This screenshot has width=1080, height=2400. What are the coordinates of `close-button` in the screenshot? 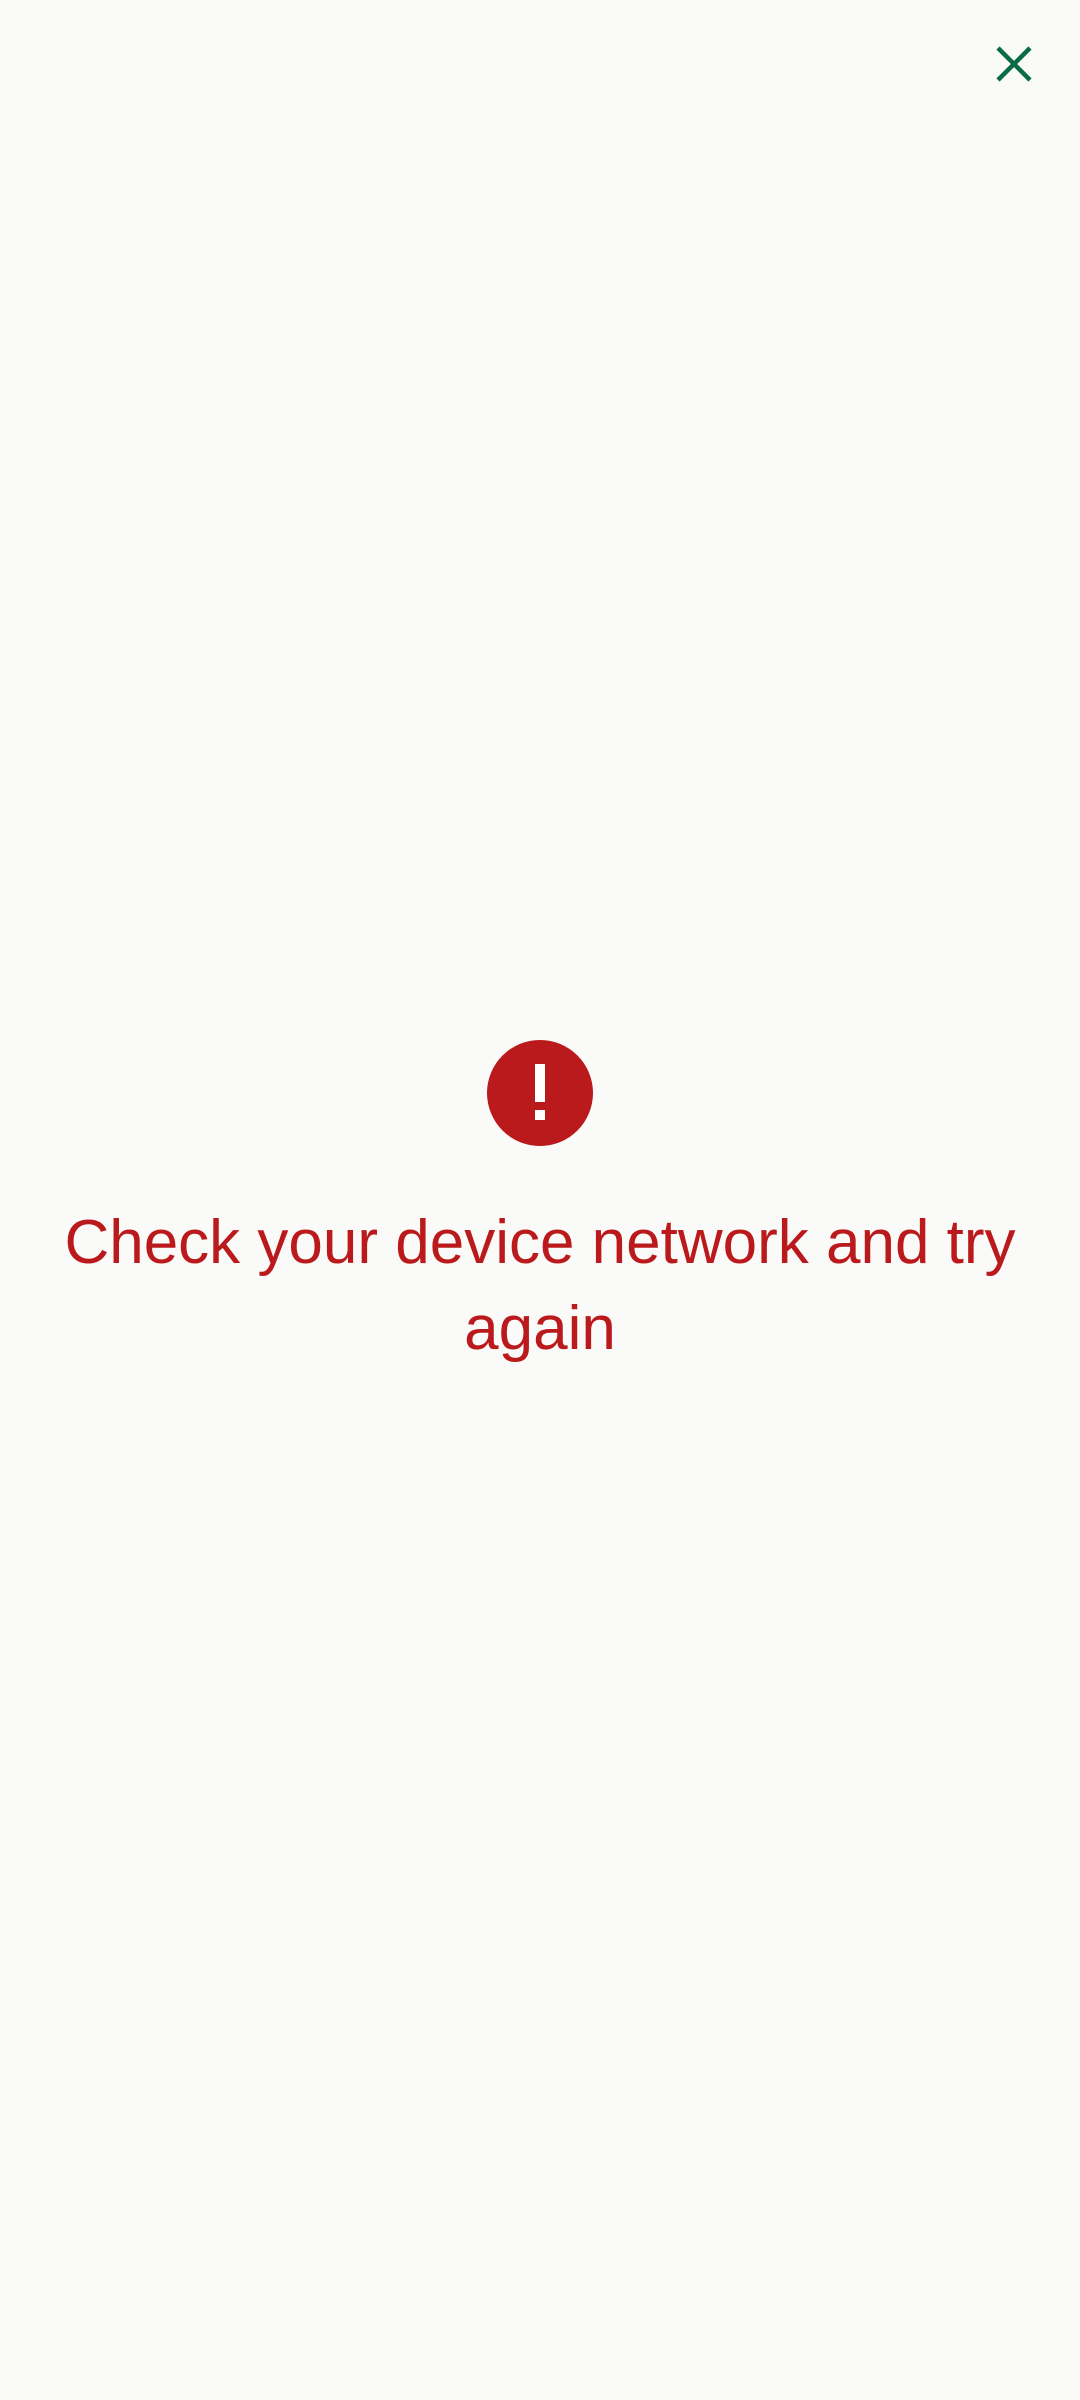 It's located at (1014, 64).